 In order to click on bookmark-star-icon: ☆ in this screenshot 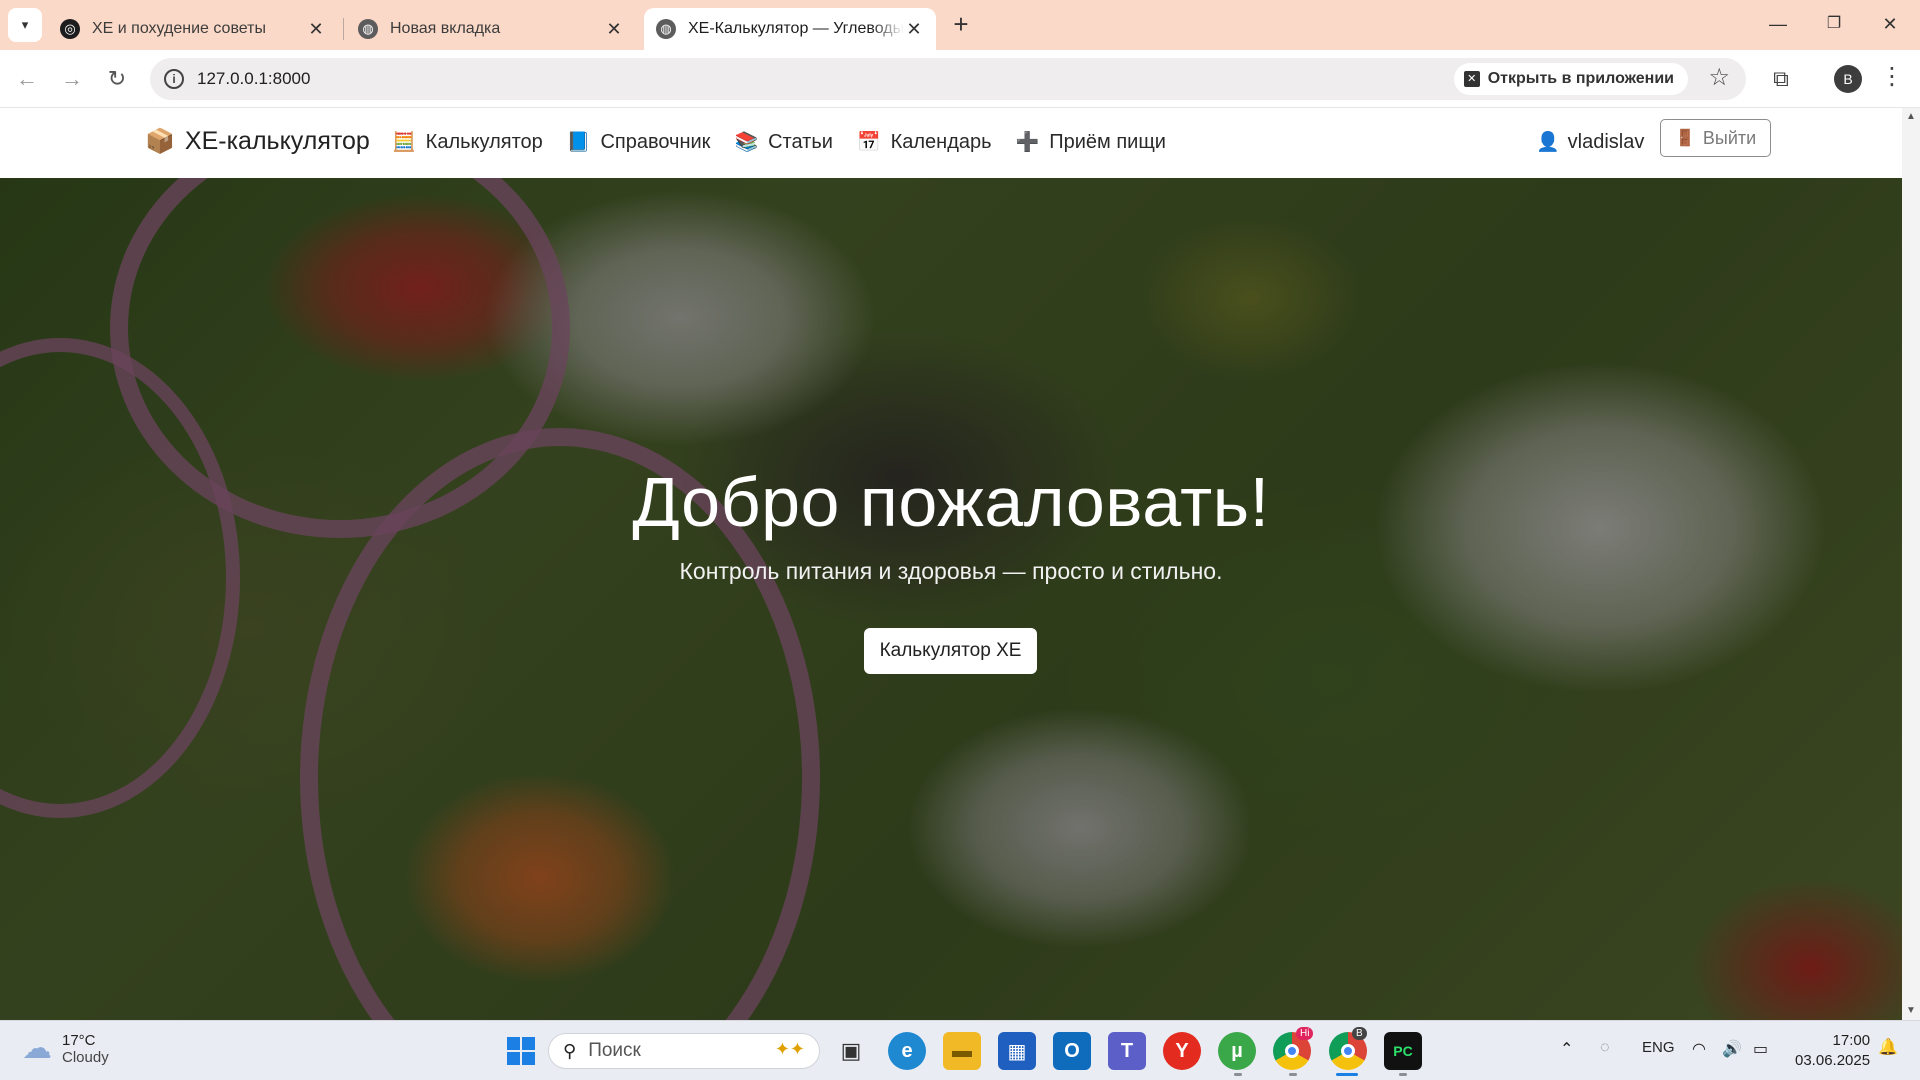, I will do `click(1719, 78)`.